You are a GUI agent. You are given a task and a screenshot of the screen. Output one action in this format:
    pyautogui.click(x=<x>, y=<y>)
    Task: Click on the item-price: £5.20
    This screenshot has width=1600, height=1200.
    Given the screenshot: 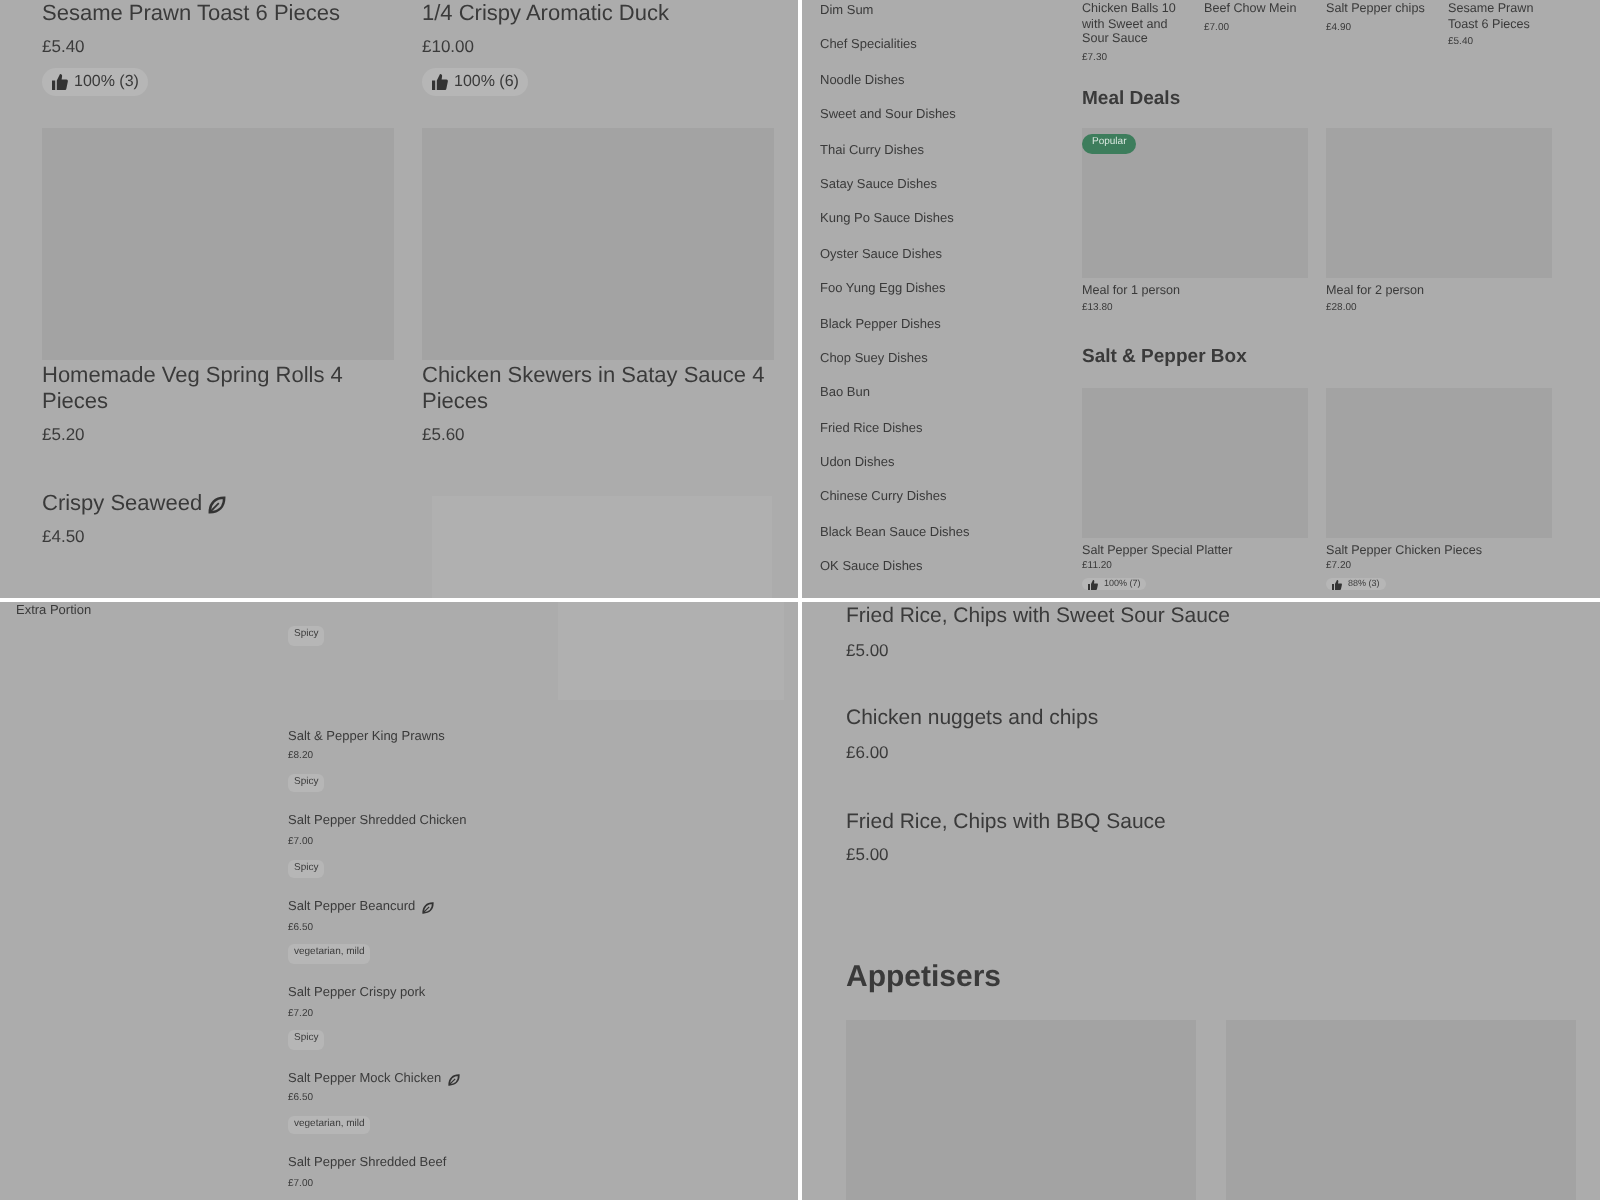 What is the action you would take?
    pyautogui.click(x=64, y=435)
    